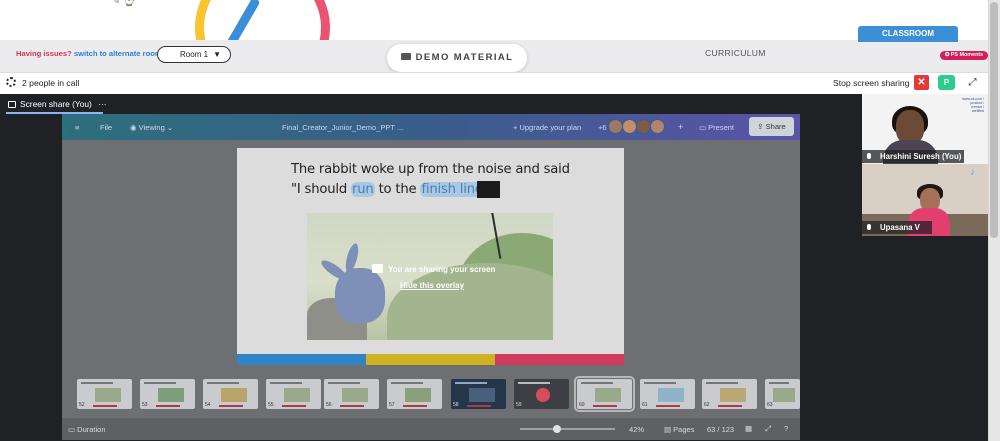 This screenshot has height=441, width=1000. Describe the element at coordinates (293, 394) in the screenshot. I see `slide-thumbnail: 55` at that location.